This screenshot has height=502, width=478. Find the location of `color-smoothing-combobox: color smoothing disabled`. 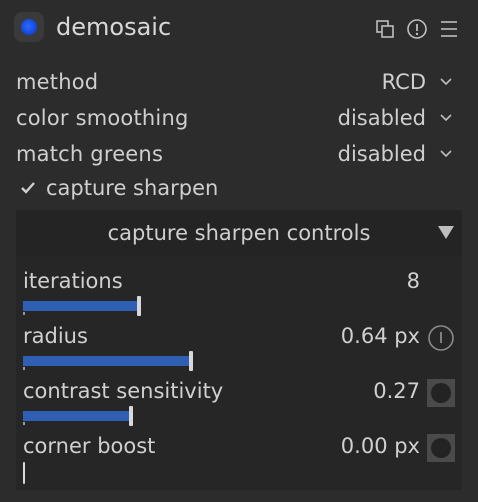

color-smoothing-combobox: color smoothing disabled is located at coordinates (239, 119).